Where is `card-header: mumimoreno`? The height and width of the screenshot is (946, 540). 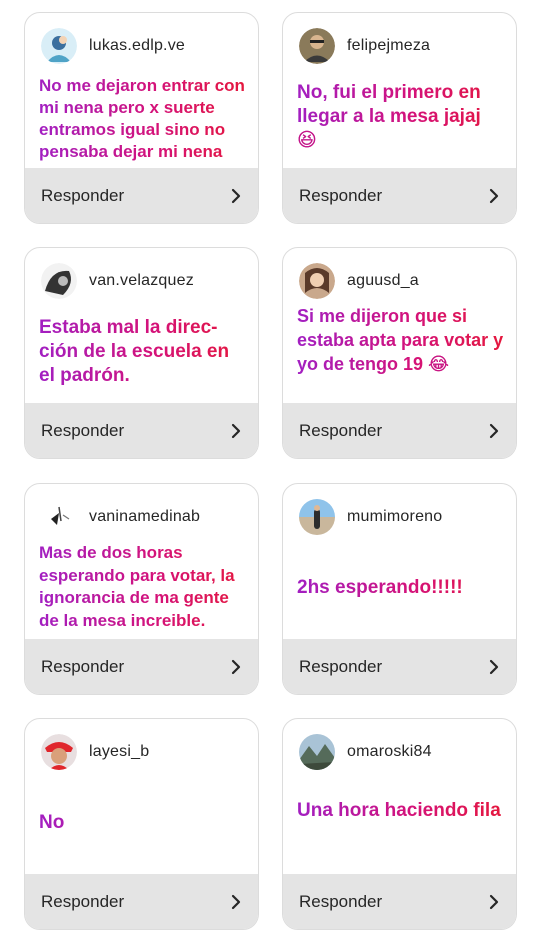
card-header: mumimoreno is located at coordinates (402, 517).